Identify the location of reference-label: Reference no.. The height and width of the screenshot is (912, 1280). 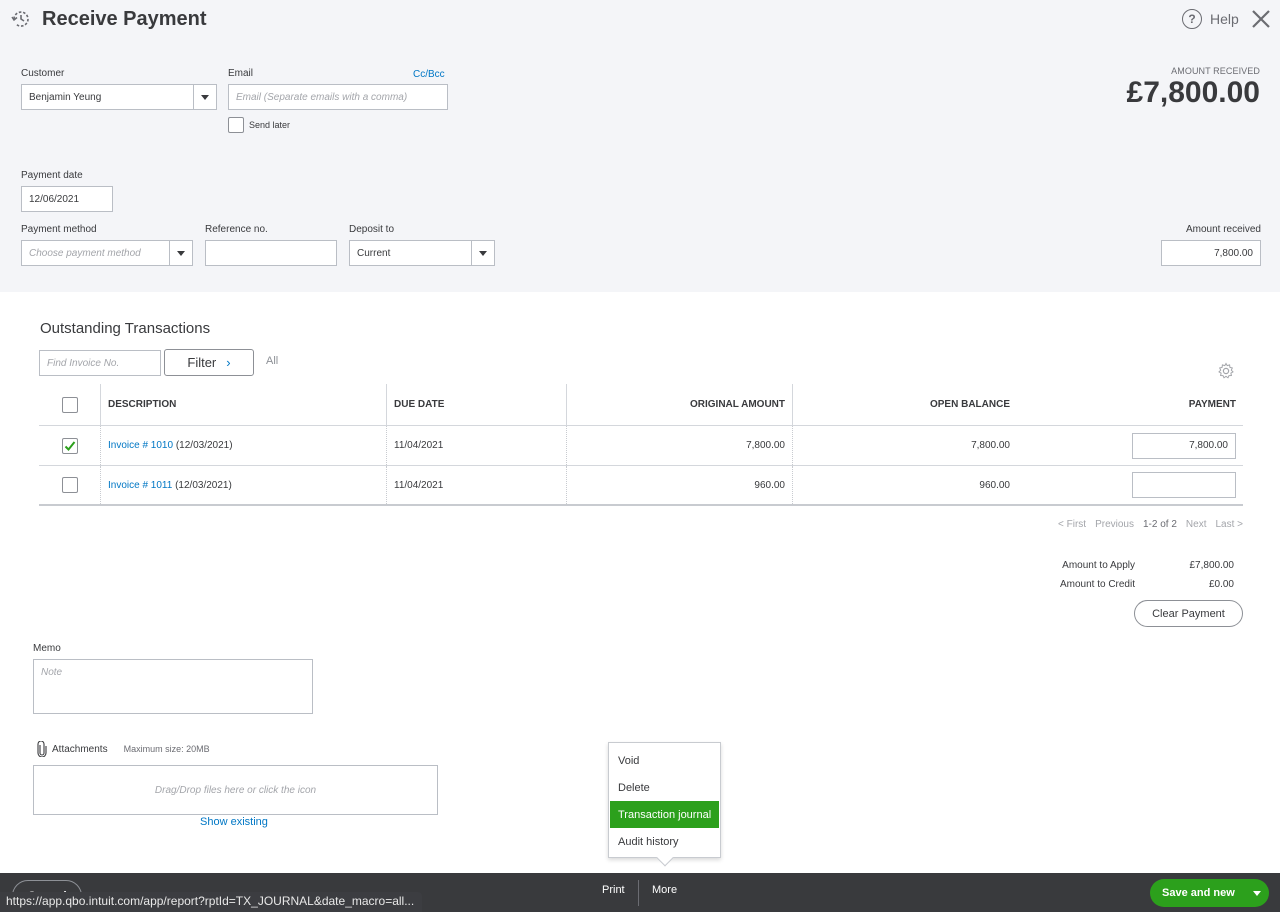
(236, 229).